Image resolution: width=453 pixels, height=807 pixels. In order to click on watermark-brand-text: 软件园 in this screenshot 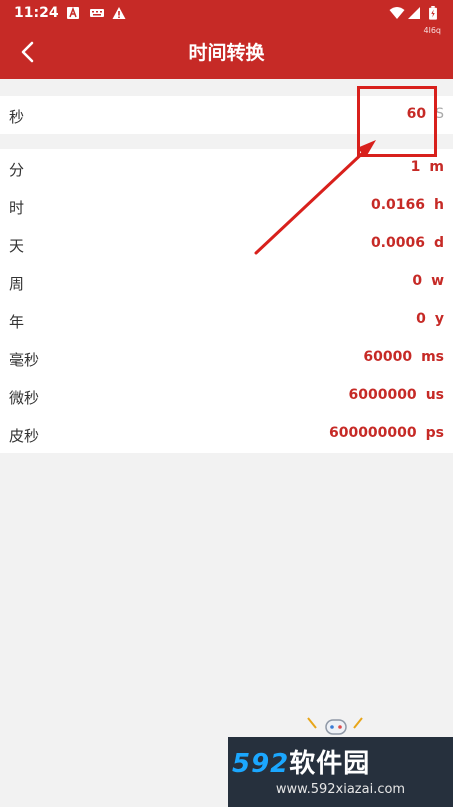, I will do `click(330, 764)`.